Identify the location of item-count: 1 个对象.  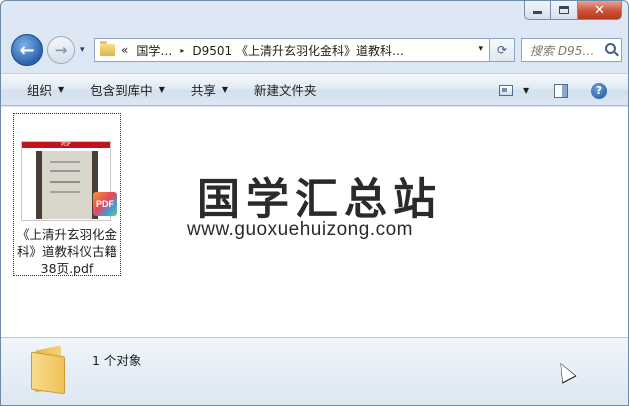
(117, 360).